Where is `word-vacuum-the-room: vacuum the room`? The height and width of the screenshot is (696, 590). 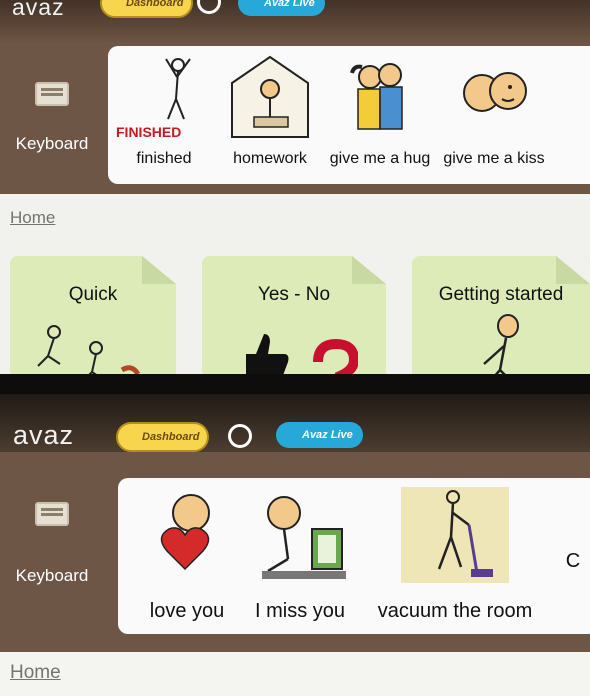 word-vacuum-the-room: vacuum the room is located at coordinates (455, 552).